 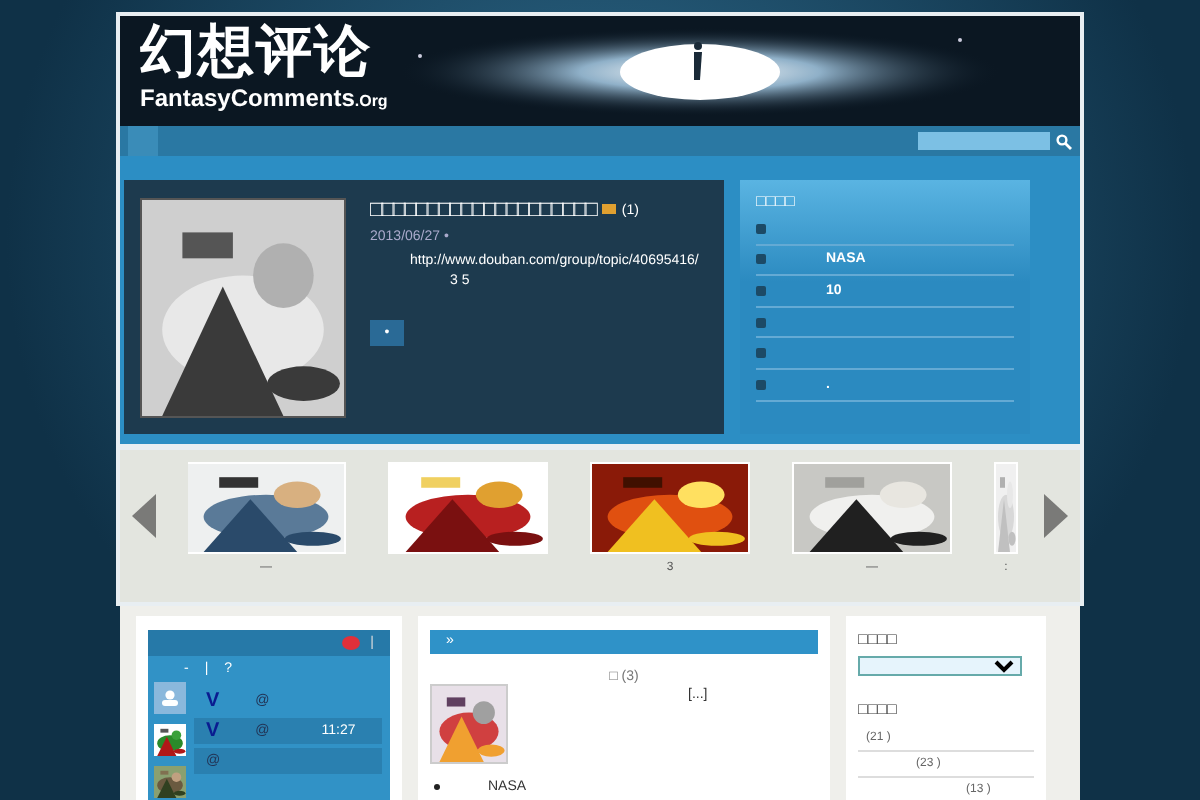 What do you see at coordinates (437, 787) in the screenshot?
I see `bullet-icon` at bounding box center [437, 787].